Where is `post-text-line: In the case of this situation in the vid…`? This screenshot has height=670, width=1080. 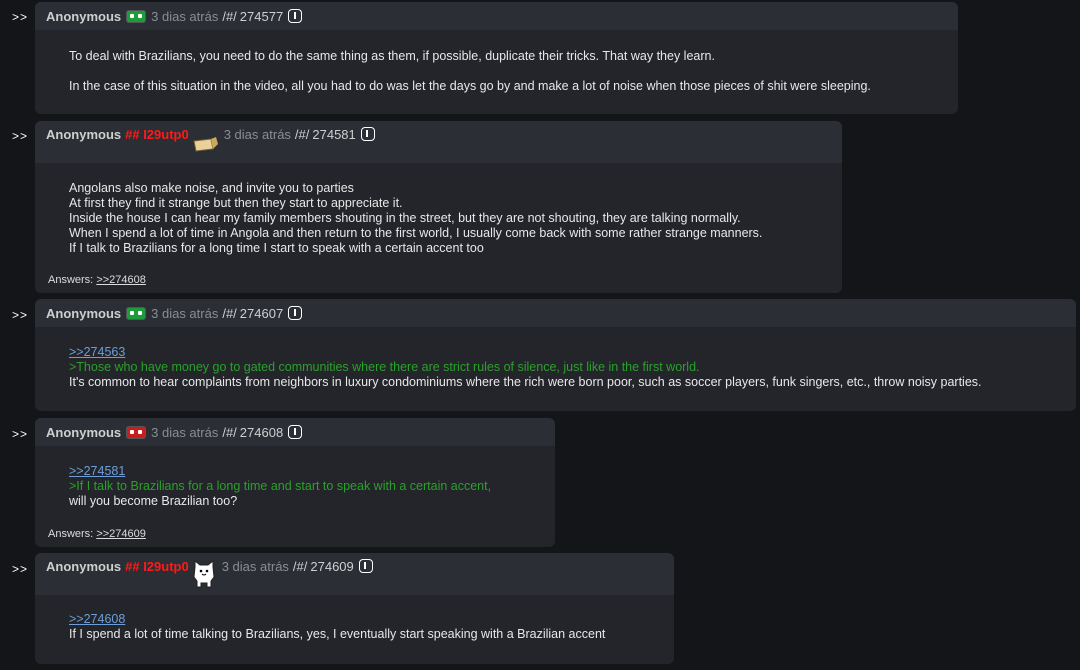
post-text-line: In the case of this situation in the vid… is located at coordinates (470, 86).